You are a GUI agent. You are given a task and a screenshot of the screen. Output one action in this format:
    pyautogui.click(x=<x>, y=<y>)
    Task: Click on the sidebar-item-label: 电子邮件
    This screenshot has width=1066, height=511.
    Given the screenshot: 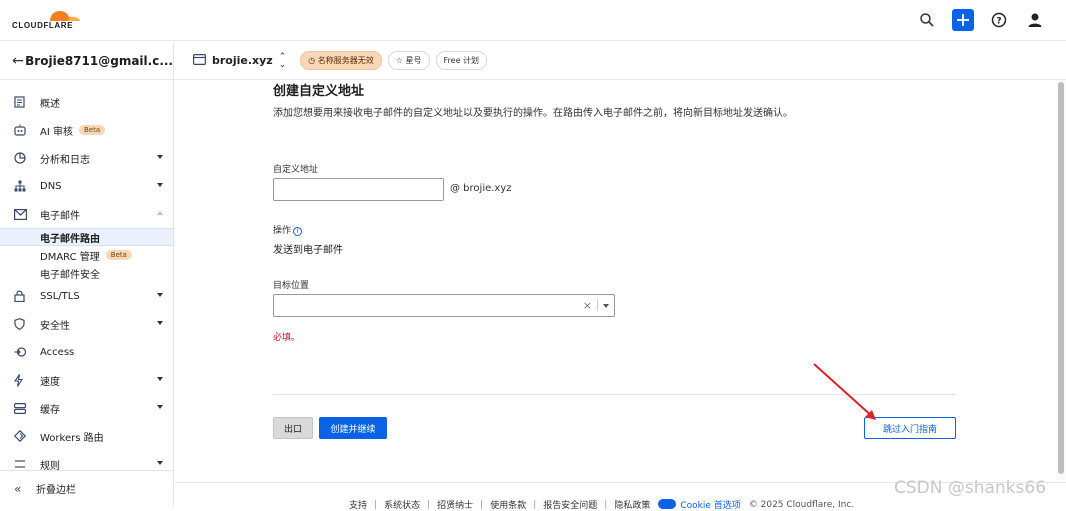 What is the action you would take?
    pyautogui.click(x=60, y=216)
    